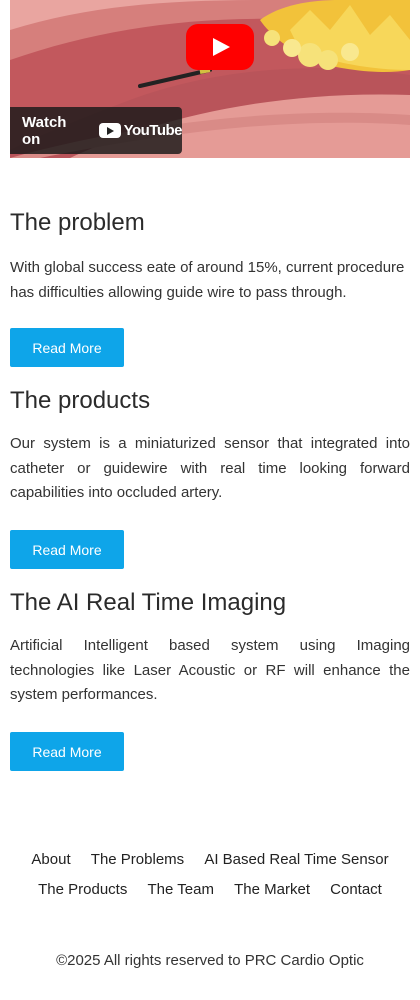 The image size is (420, 1000). I want to click on footer-link-products: The Products, so click(82, 889).